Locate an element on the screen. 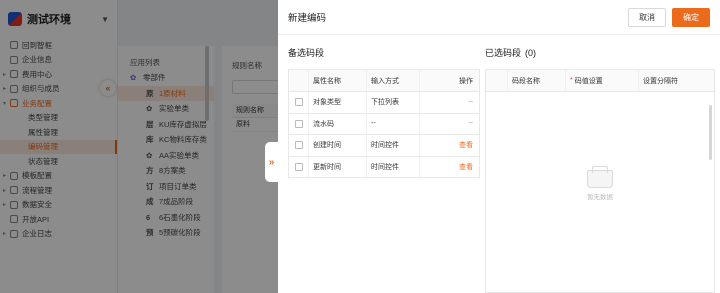 Image resolution: width=720 pixels, height=293 pixels. header-checkbox-col is located at coordinates (299, 80).